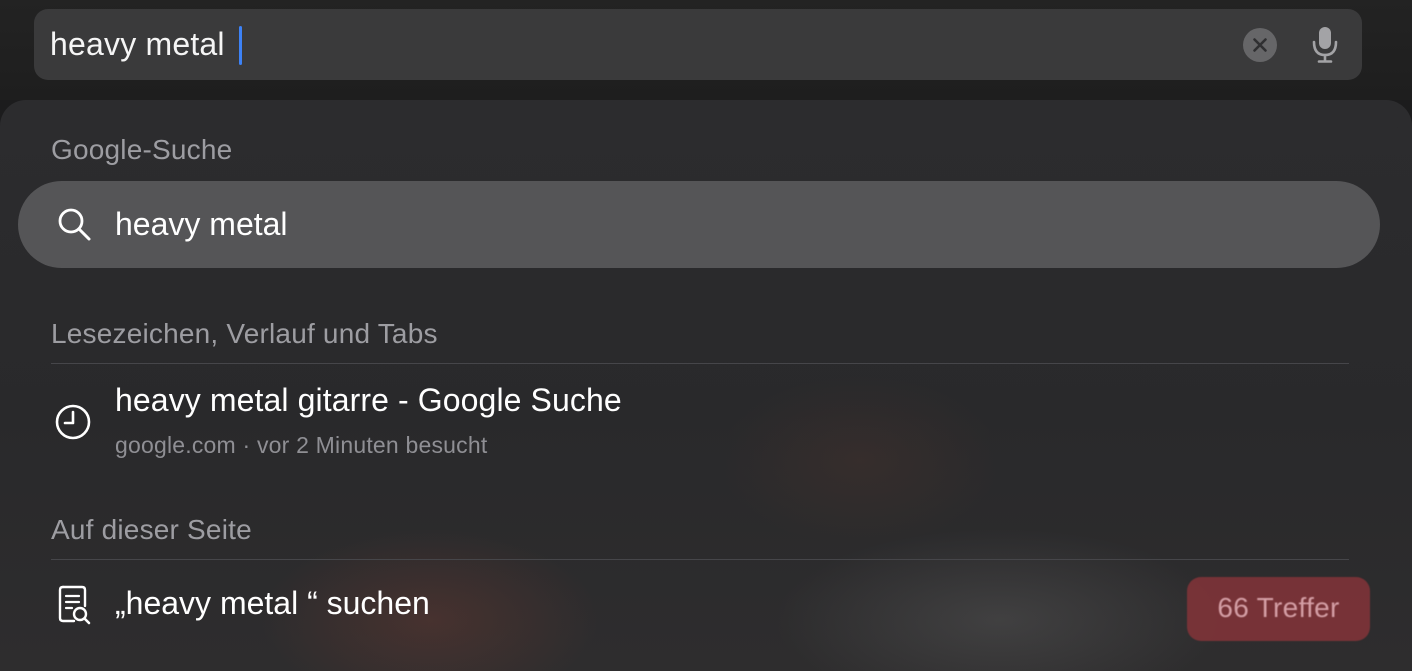 The width and height of the screenshot is (1412, 671). What do you see at coordinates (201, 224) in the screenshot?
I see `suggestion-label: heavy metal` at bounding box center [201, 224].